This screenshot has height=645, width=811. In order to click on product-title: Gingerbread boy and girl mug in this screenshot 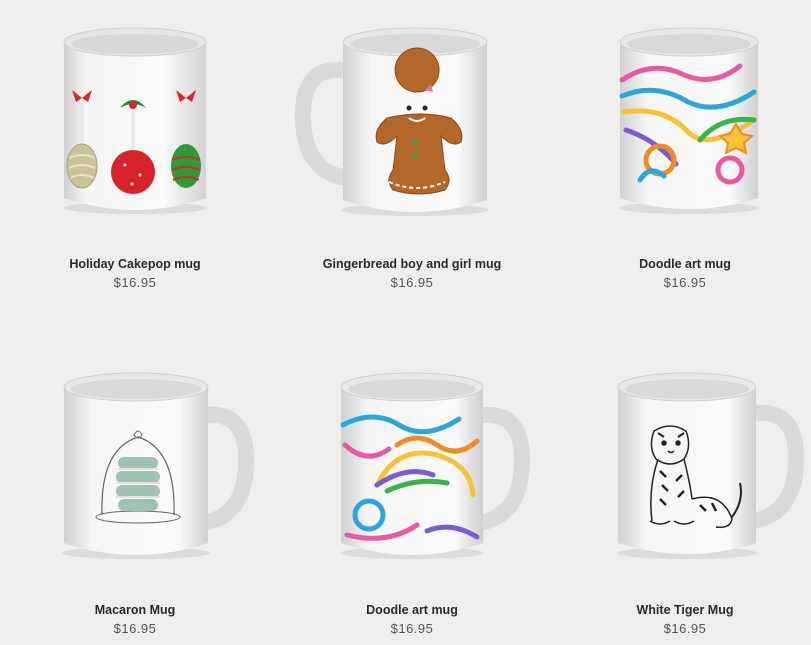, I will do `click(412, 264)`.